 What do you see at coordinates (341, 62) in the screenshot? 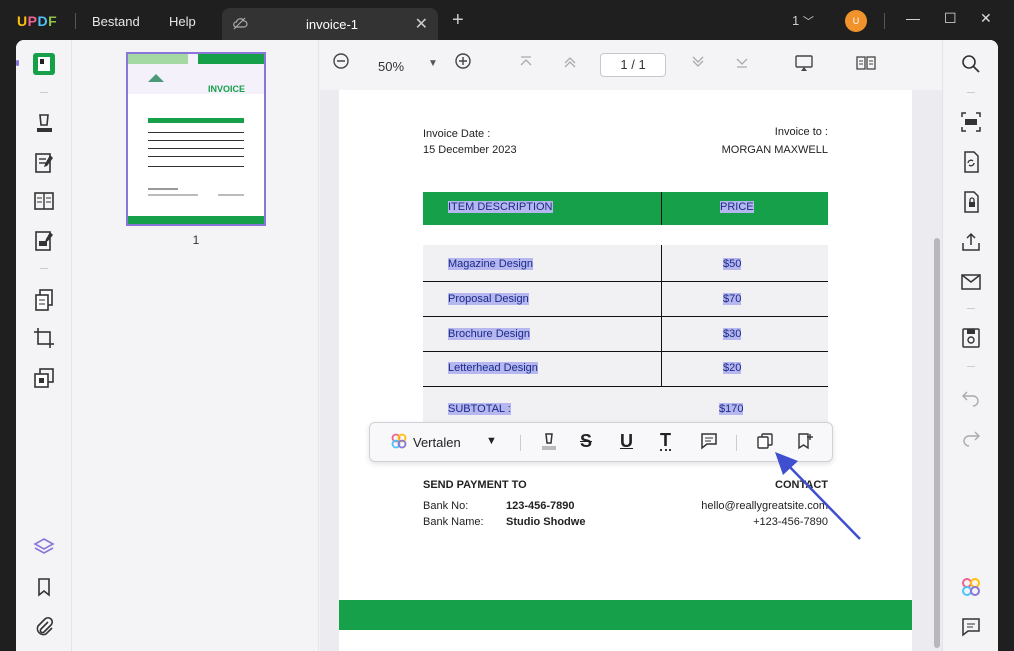
I see `zoom-out-icon` at bounding box center [341, 62].